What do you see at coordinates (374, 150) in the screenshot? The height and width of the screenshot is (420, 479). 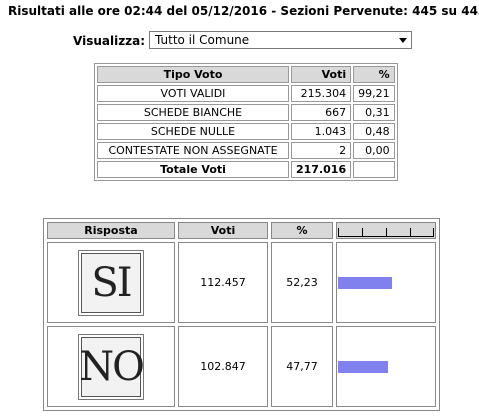 I see `row-pct: 0,00` at bounding box center [374, 150].